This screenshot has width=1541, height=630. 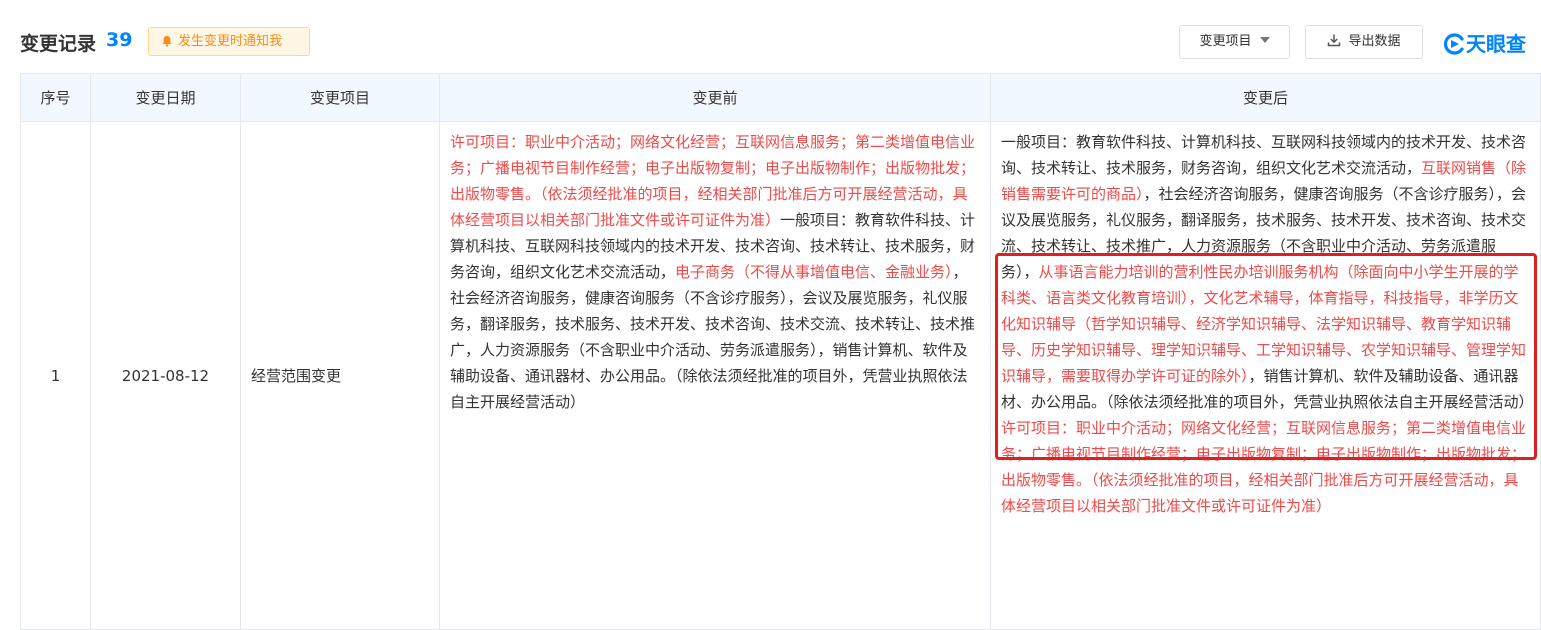 What do you see at coordinates (1225, 41) in the screenshot?
I see `filter-label: 变更项目` at bounding box center [1225, 41].